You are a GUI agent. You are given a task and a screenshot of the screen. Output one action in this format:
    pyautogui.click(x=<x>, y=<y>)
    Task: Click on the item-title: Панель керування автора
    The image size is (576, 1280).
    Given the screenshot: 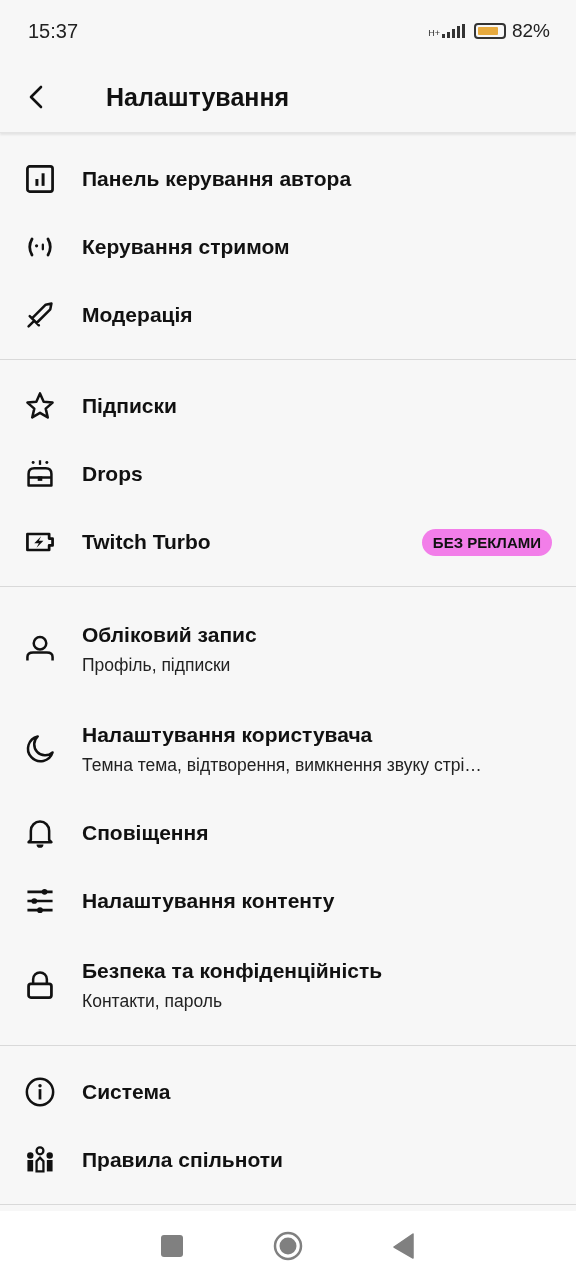 What is the action you would take?
    pyautogui.click(x=217, y=179)
    